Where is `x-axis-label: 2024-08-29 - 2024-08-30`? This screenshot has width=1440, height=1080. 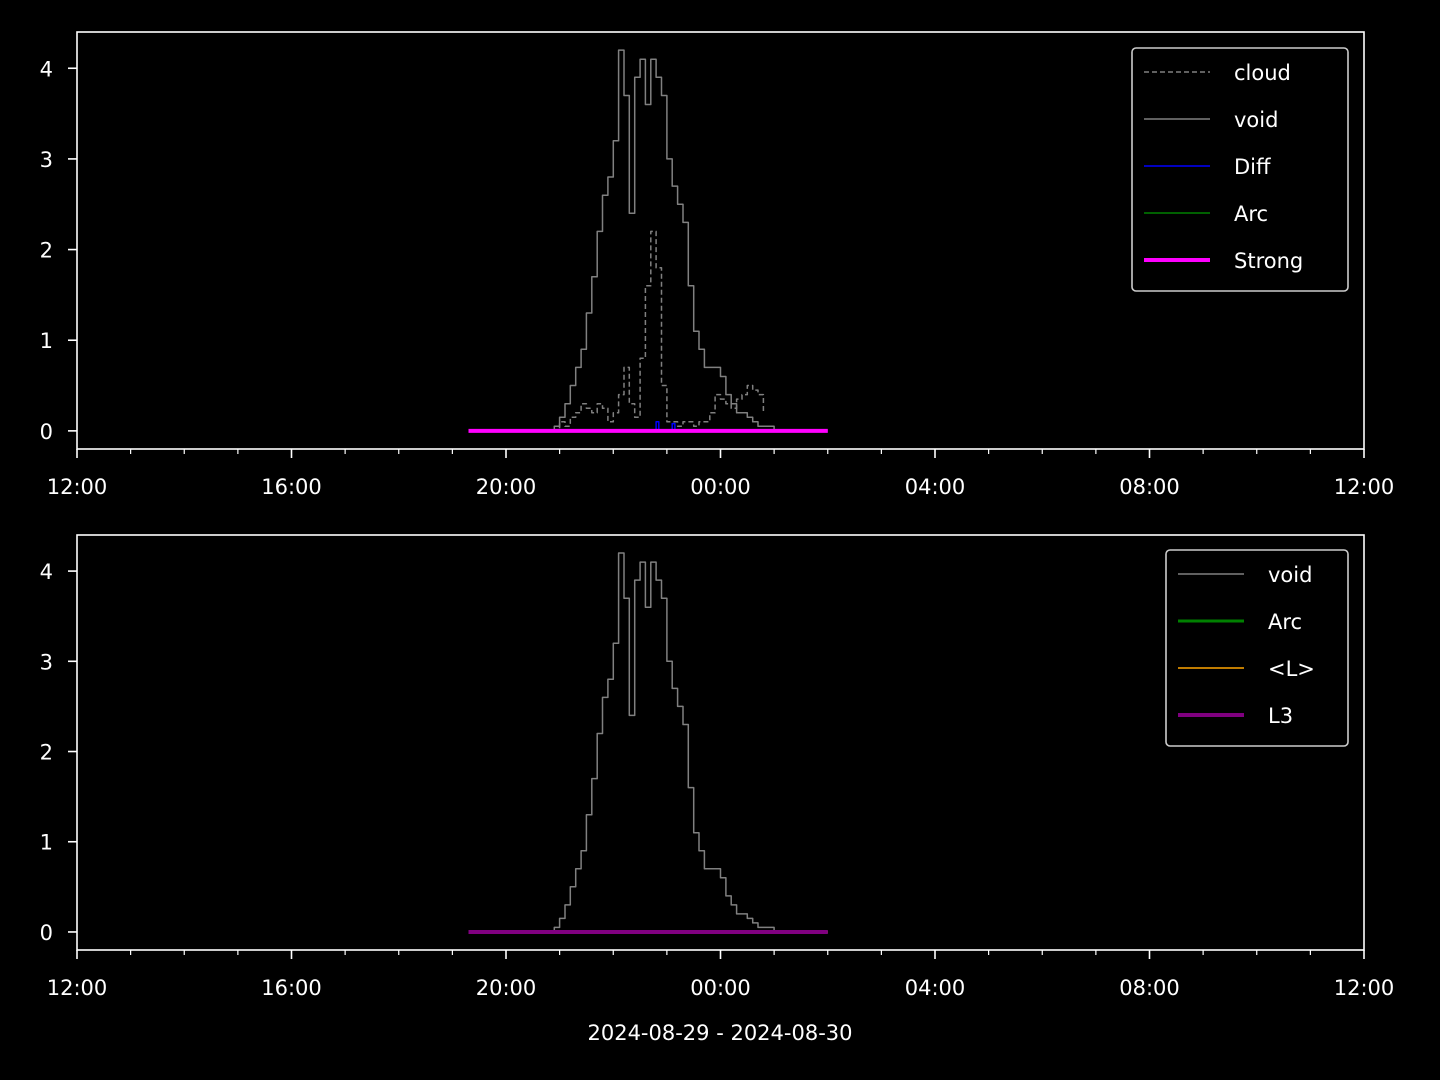 x-axis-label: 2024-08-29 - 2024-08-30 is located at coordinates (719, 1033).